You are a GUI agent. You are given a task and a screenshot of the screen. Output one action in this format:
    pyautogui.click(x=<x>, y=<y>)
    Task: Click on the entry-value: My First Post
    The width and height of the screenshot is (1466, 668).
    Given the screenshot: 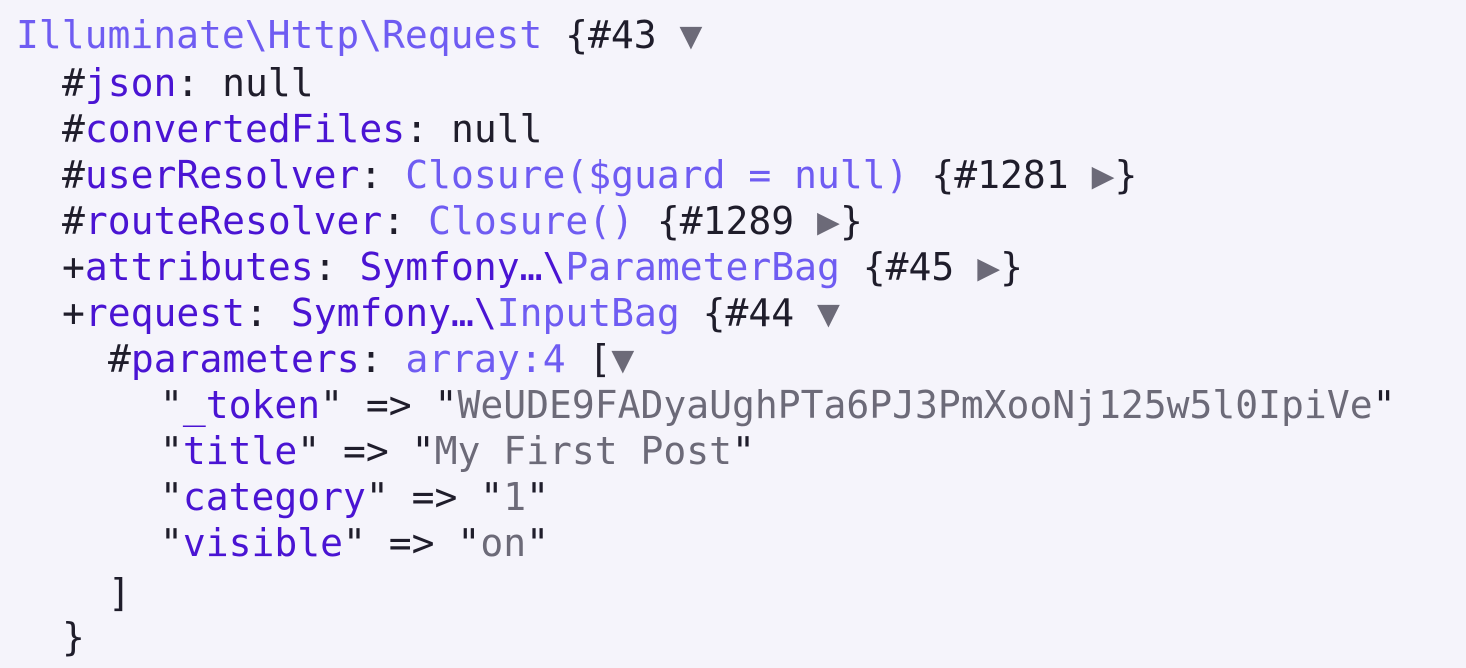 What is the action you would take?
    pyautogui.click(x=583, y=451)
    